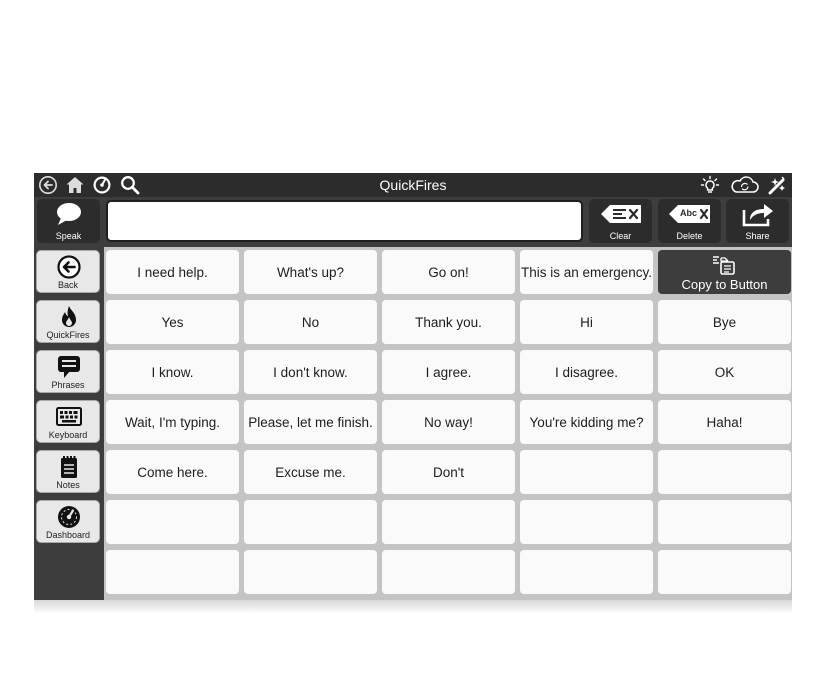 The width and height of the screenshot is (825, 675). Describe the element at coordinates (710, 185) in the screenshot. I see `lightbulb-icon` at that location.